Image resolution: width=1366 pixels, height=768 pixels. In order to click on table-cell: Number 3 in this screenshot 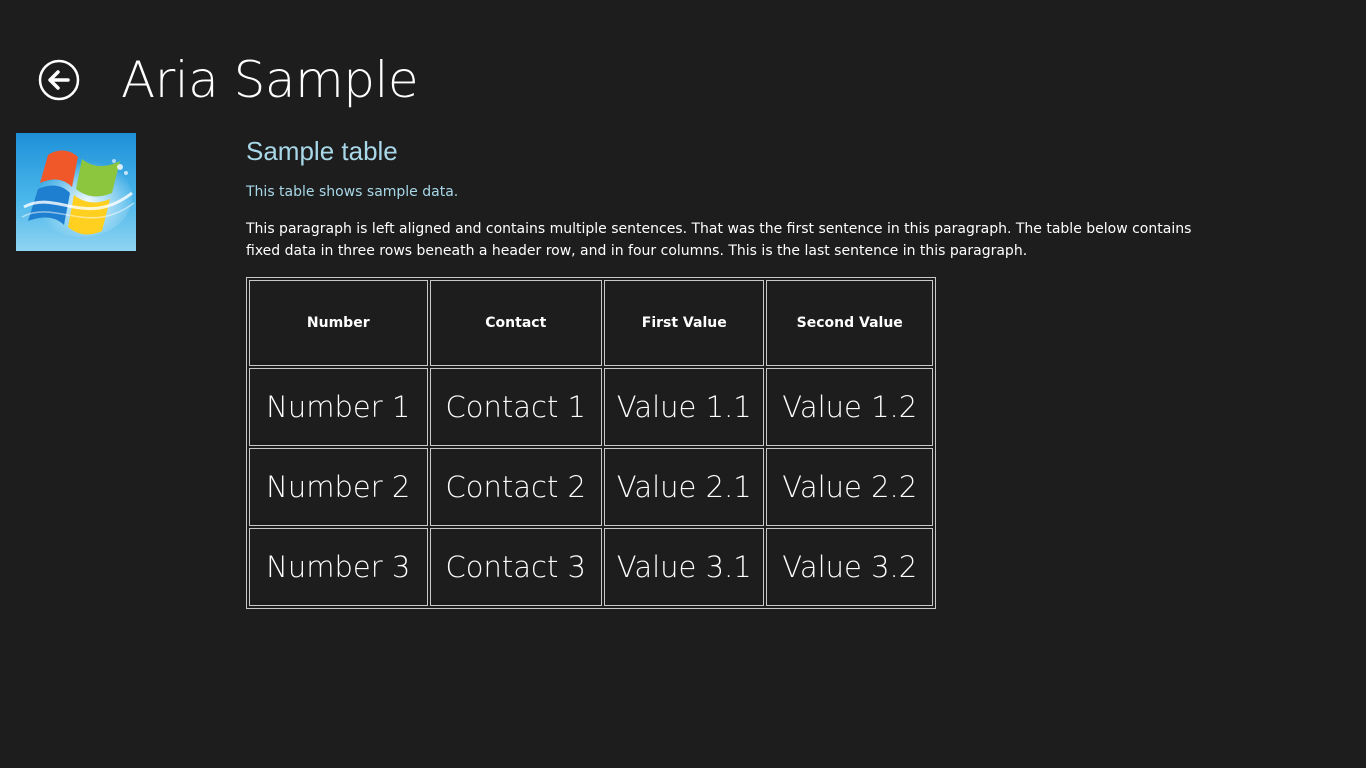, I will do `click(338, 567)`.